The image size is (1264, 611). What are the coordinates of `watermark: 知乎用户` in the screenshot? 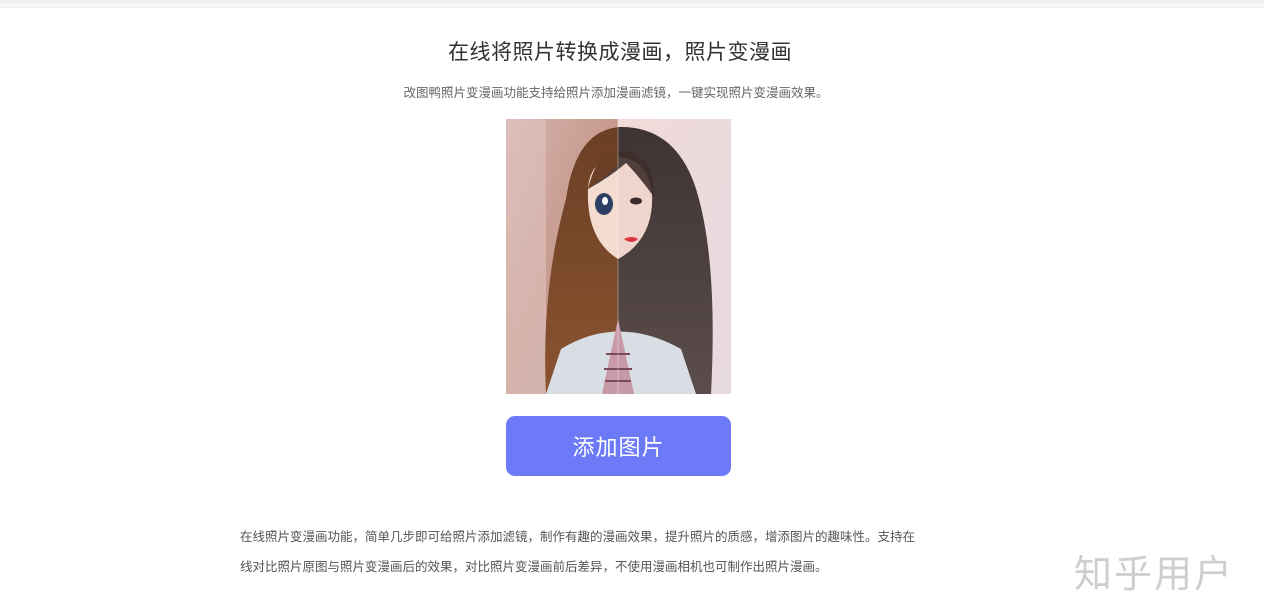 It's located at (1154, 574).